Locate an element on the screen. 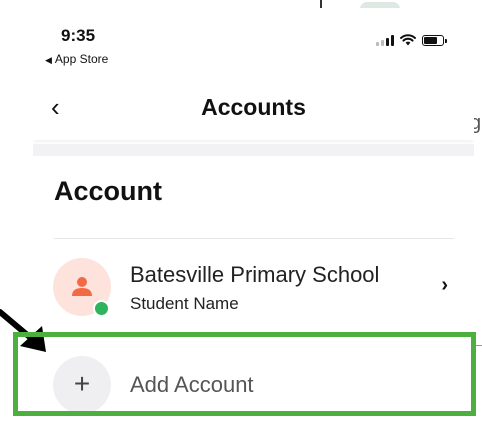 This screenshot has width=482, height=436. divider is located at coordinates (254, 238).